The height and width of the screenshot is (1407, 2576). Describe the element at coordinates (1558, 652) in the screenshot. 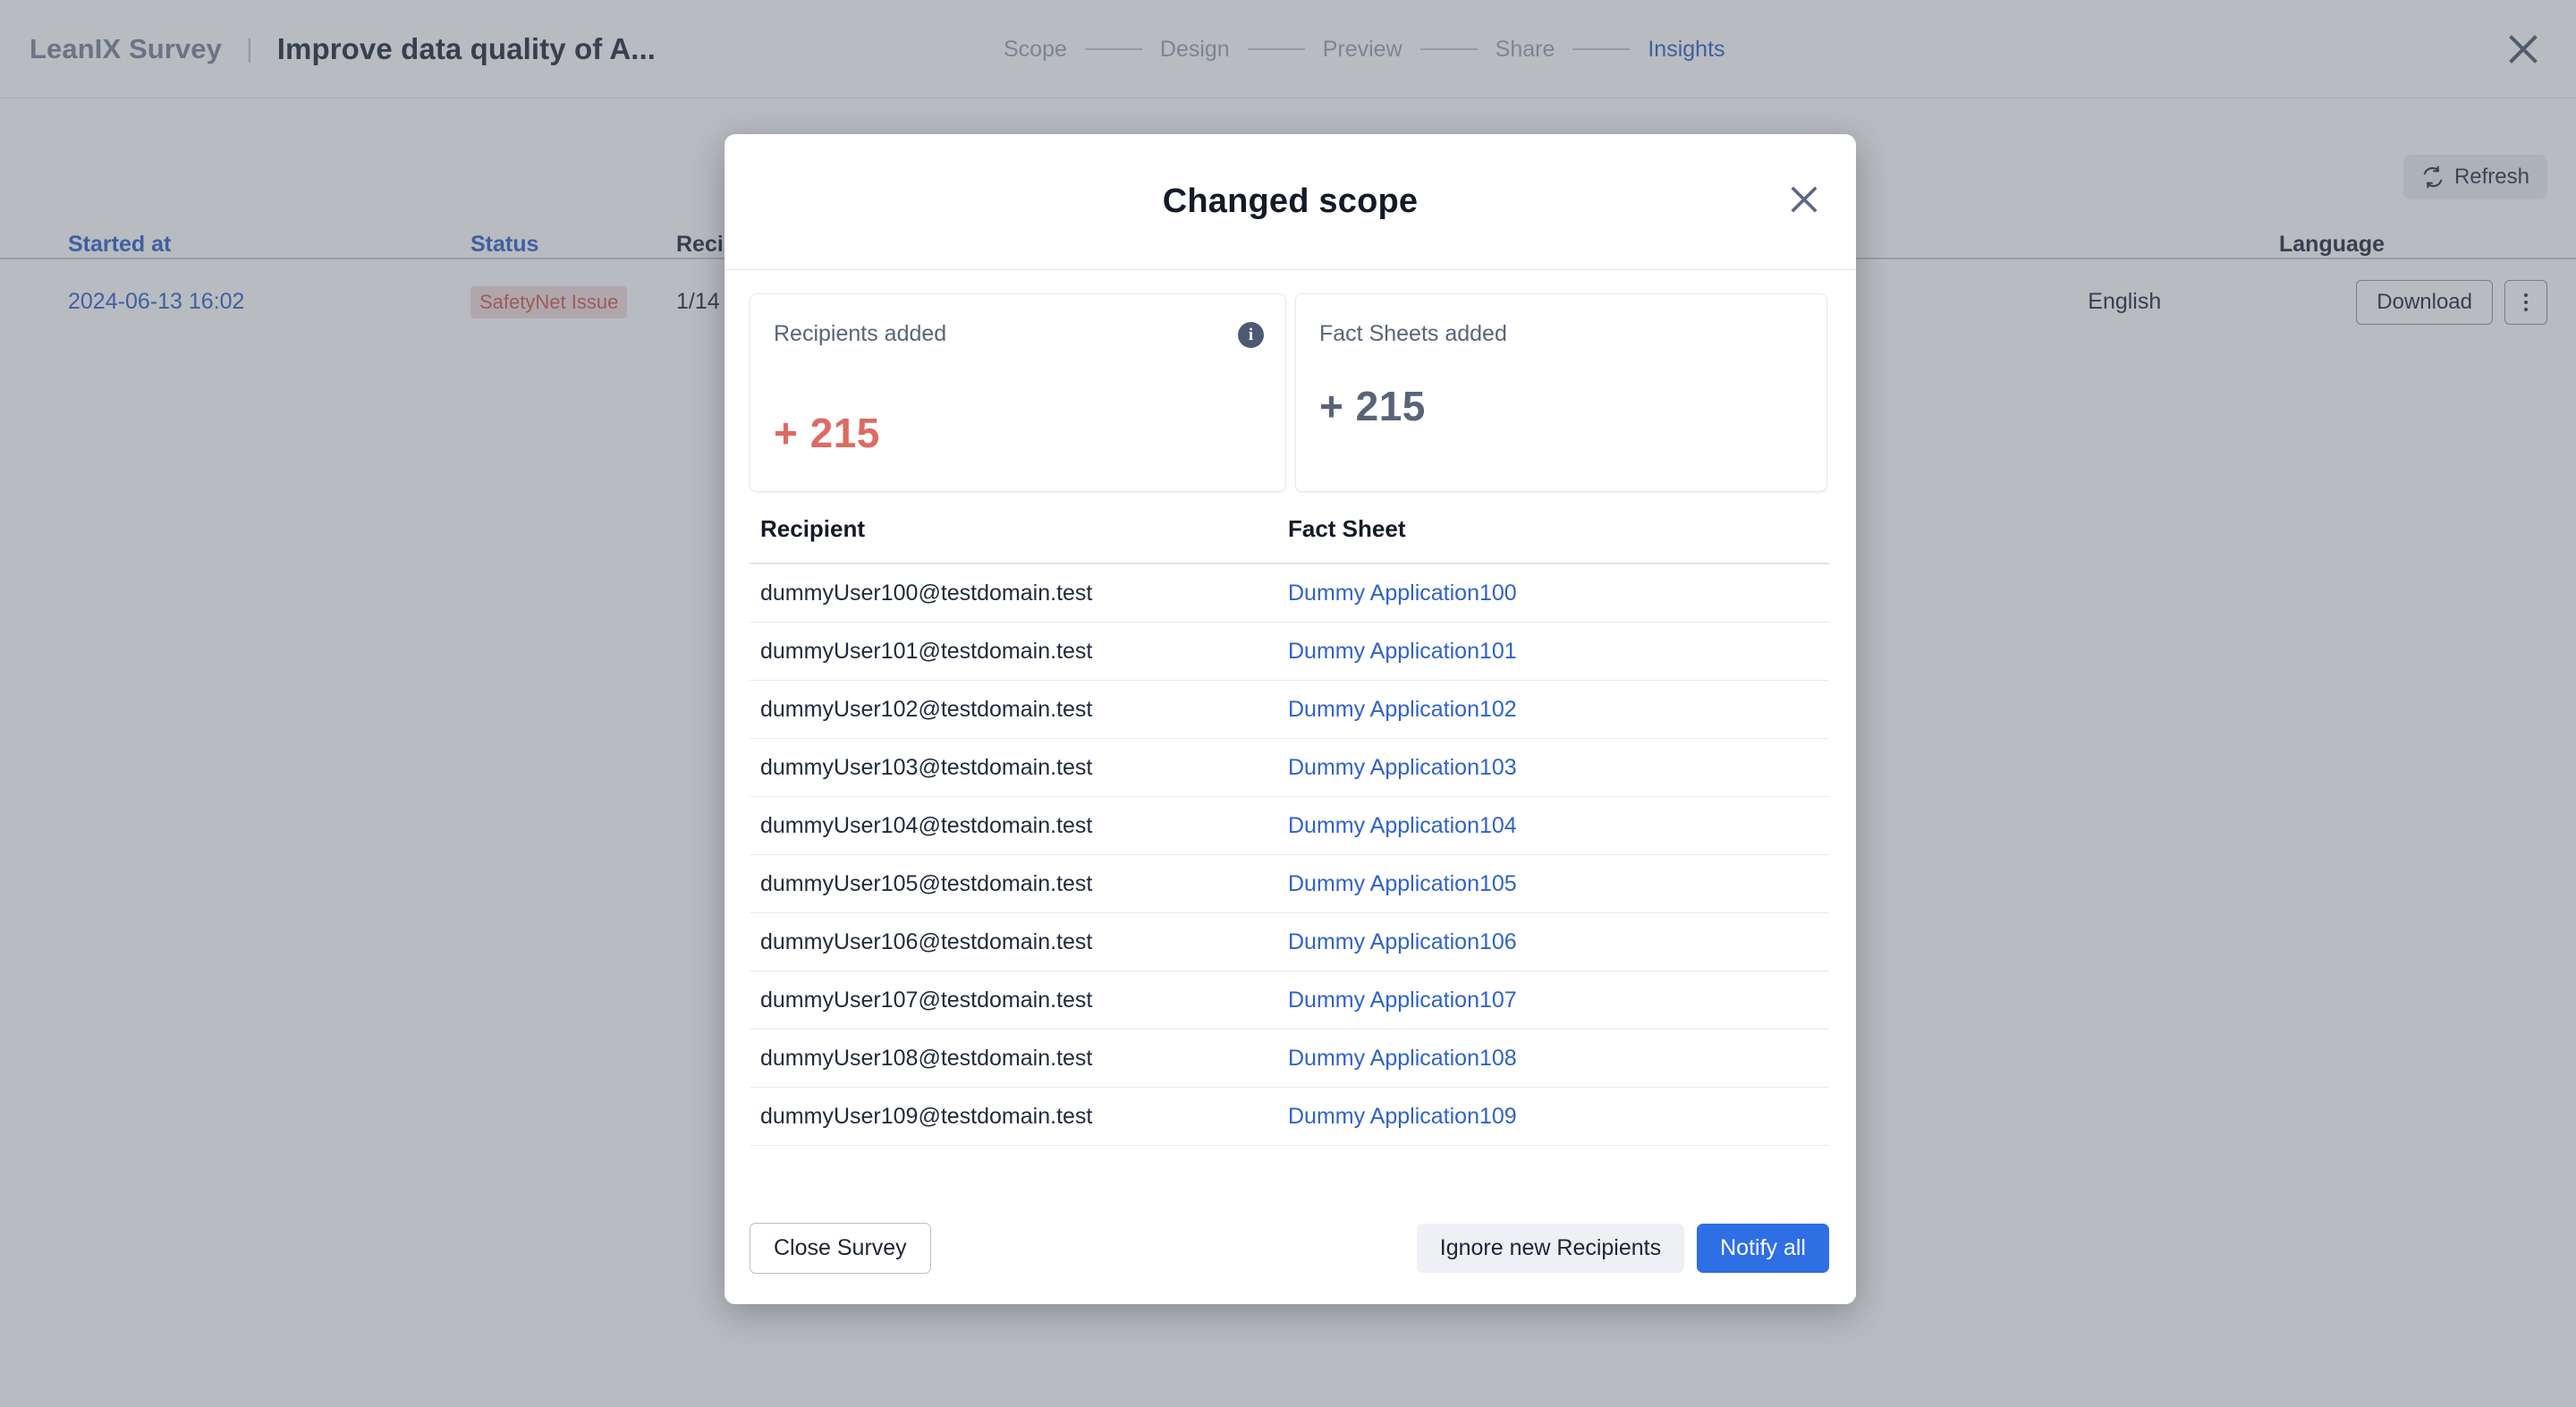

I see `cell-fact-sheet-link: Dummy Application101` at that location.